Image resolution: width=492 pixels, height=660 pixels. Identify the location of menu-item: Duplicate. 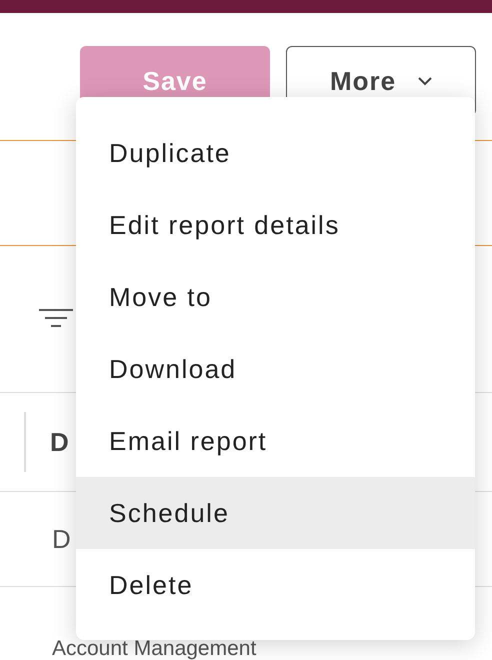
(275, 153).